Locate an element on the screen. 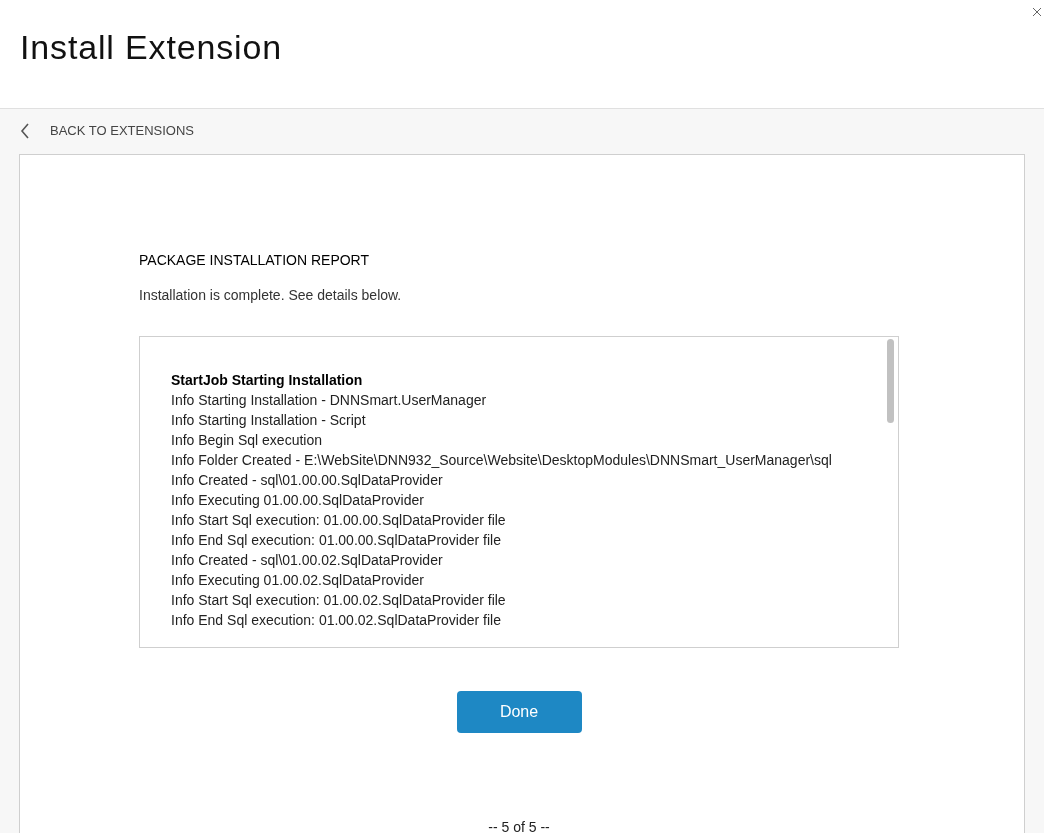 Image resolution: width=1044 pixels, height=833 pixels. done-button: Done is located at coordinates (519, 712).